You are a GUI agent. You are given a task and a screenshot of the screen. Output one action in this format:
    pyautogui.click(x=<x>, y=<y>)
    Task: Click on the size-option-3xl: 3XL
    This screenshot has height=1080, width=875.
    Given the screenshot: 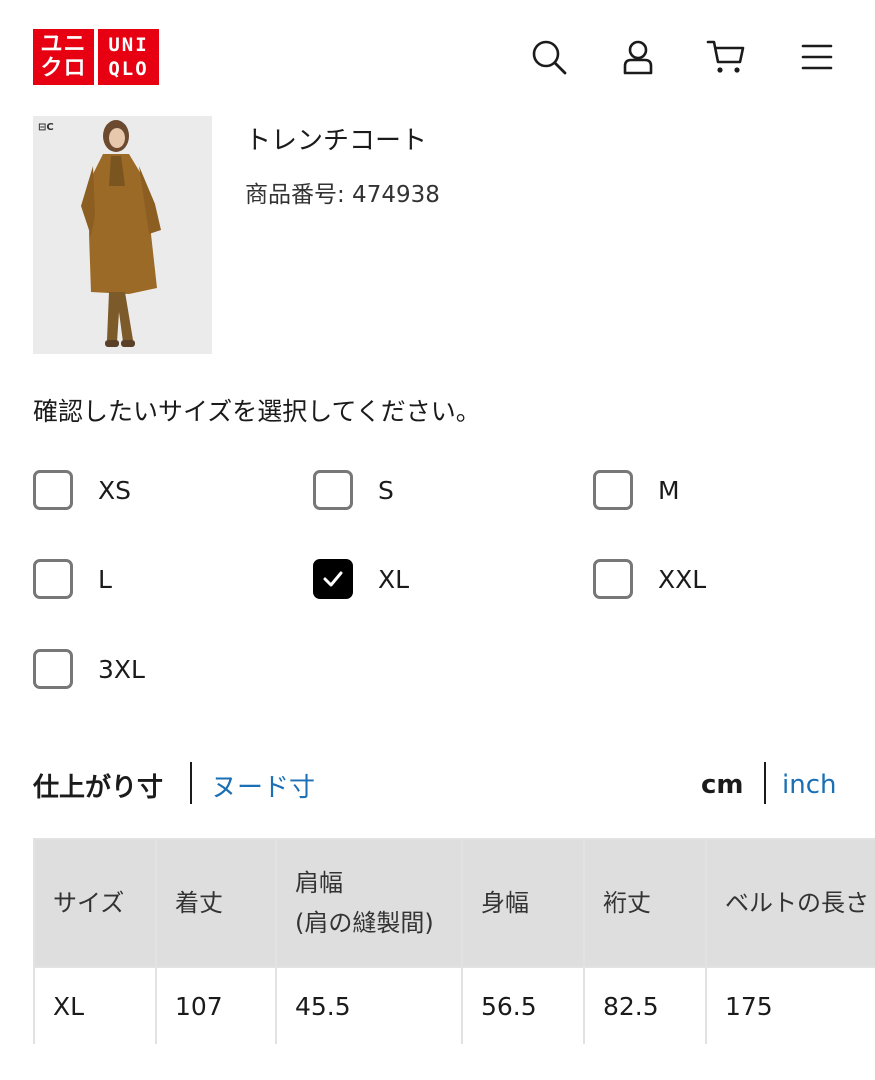 What is the action you would take?
    pyautogui.click(x=89, y=669)
    